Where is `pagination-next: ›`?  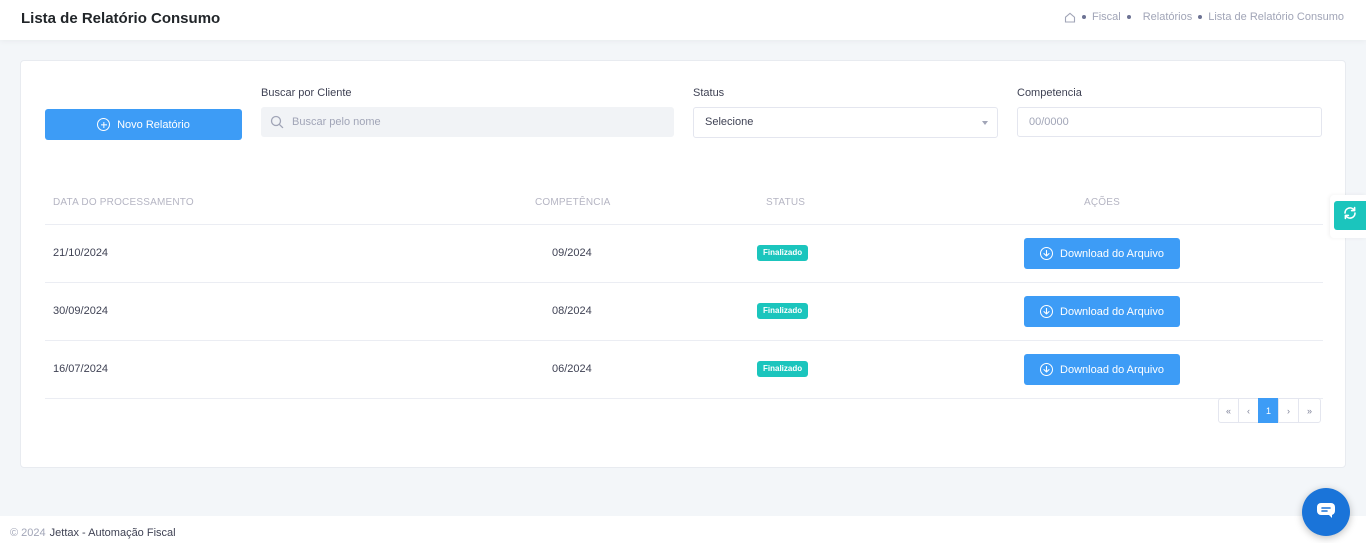
pagination-next: › is located at coordinates (1288, 410).